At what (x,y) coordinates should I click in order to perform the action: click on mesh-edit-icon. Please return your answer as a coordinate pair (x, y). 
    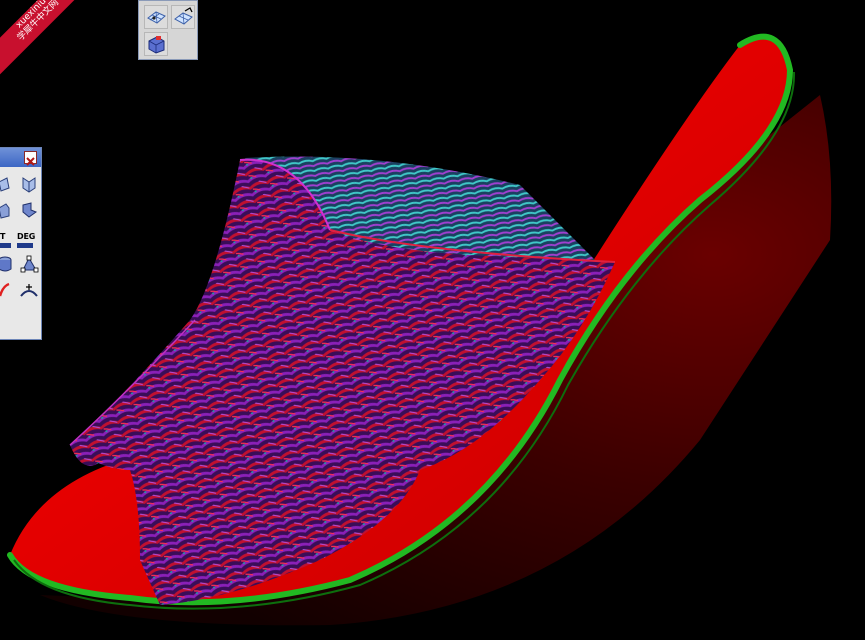
    Looking at the image, I should click on (183, 16).